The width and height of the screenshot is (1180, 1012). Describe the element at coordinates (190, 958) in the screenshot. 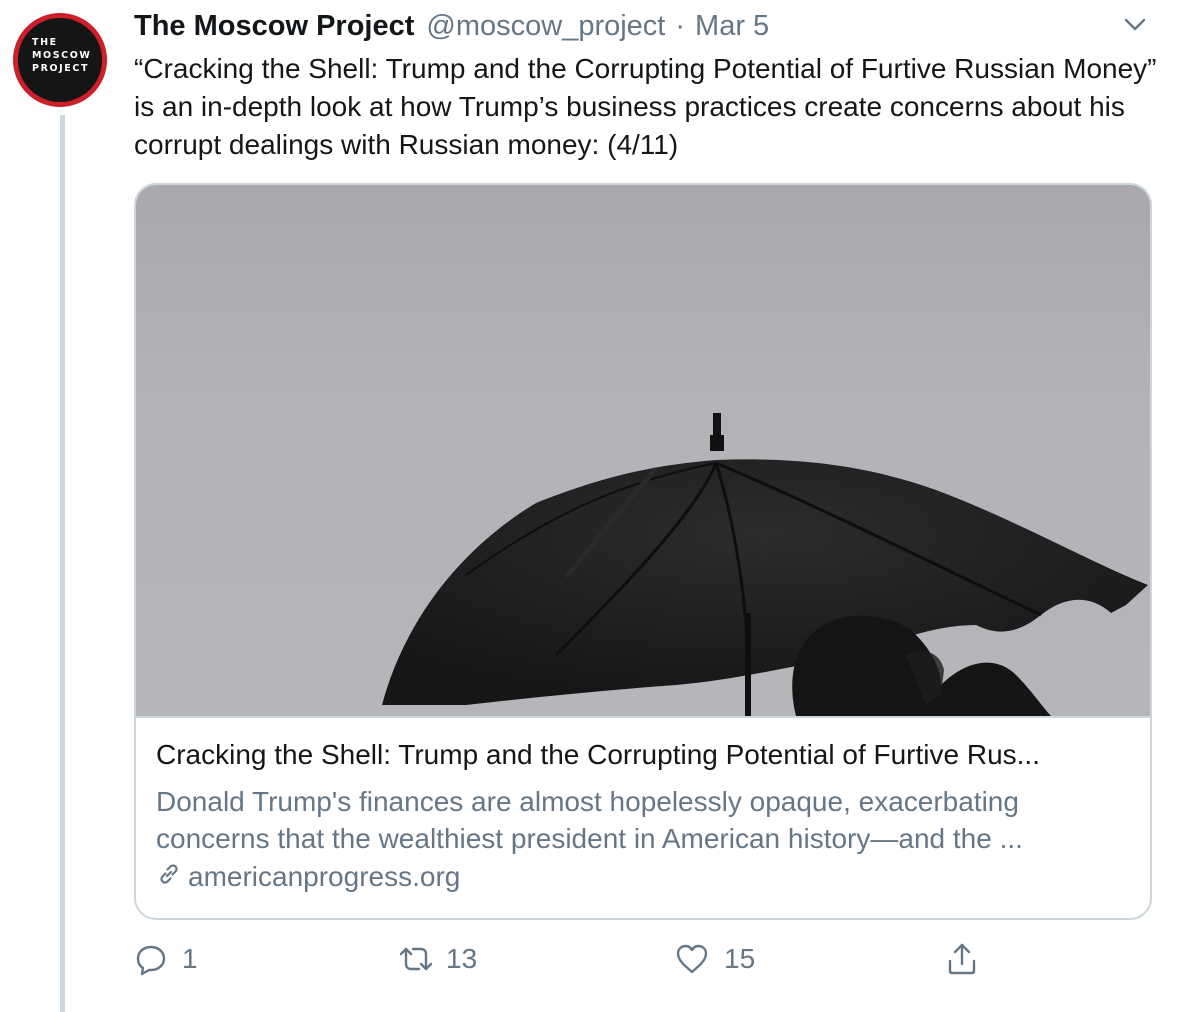

I see `reply-count: 1` at that location.